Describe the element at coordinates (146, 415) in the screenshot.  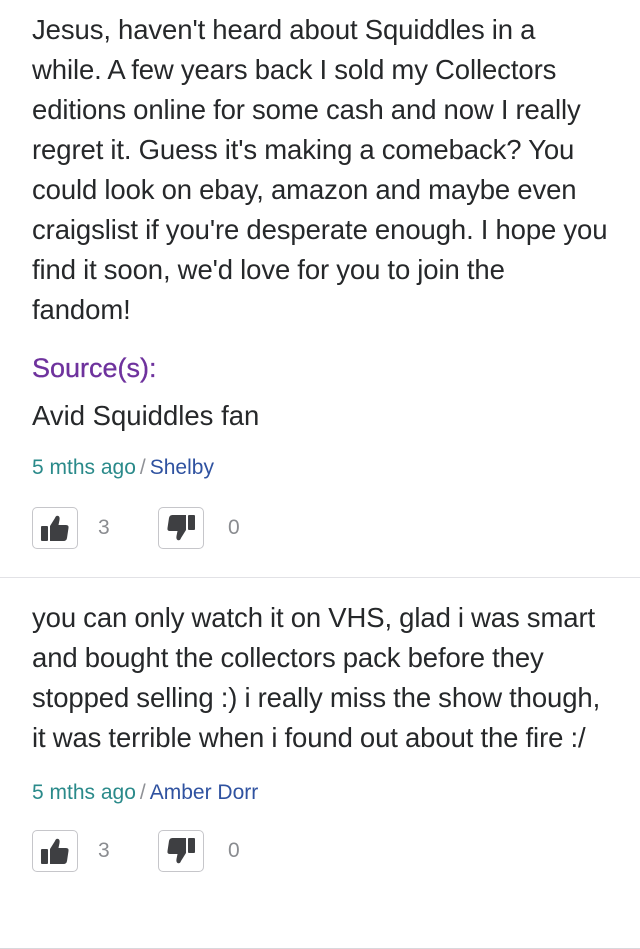
I see `source-text: Avid Squiddles fan` at that location.